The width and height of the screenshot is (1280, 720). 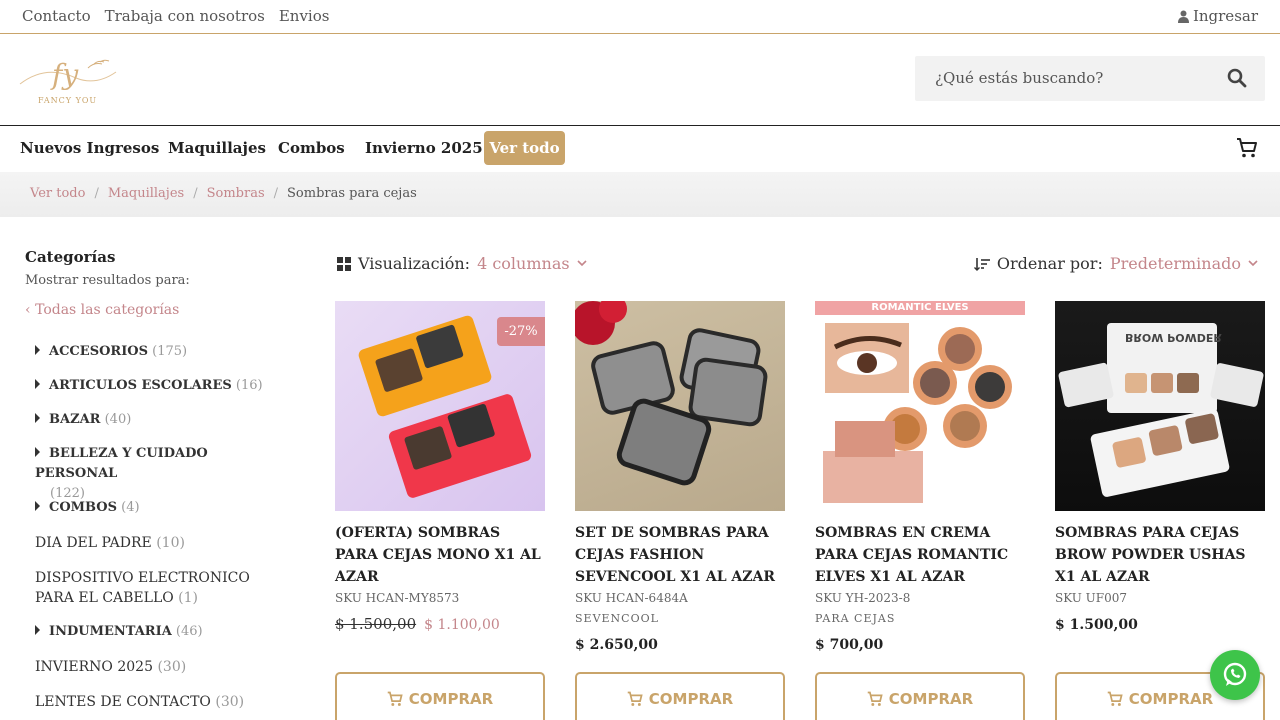 I want to click on category-belleza: BELLEZA Y CUIDADO PERSONAL (122), so click(x=155, y=474).